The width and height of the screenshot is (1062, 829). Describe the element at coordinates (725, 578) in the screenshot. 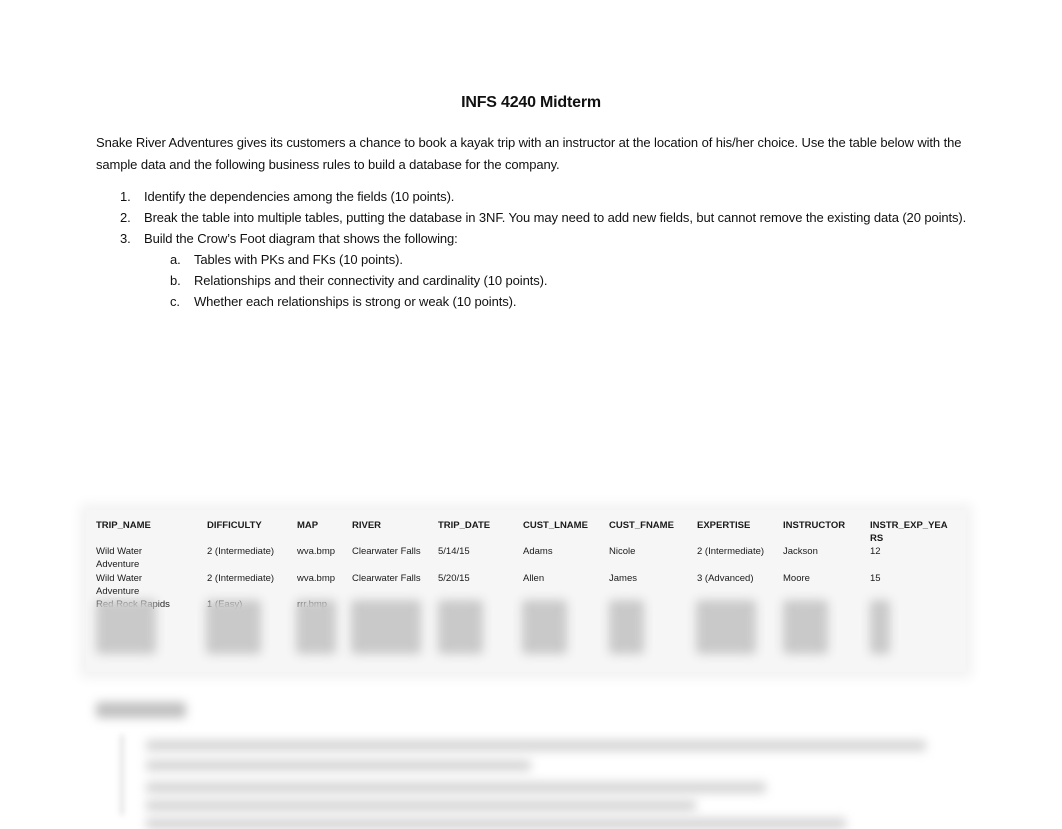

I see `table-cell: 3 (Advanced)` at that location.